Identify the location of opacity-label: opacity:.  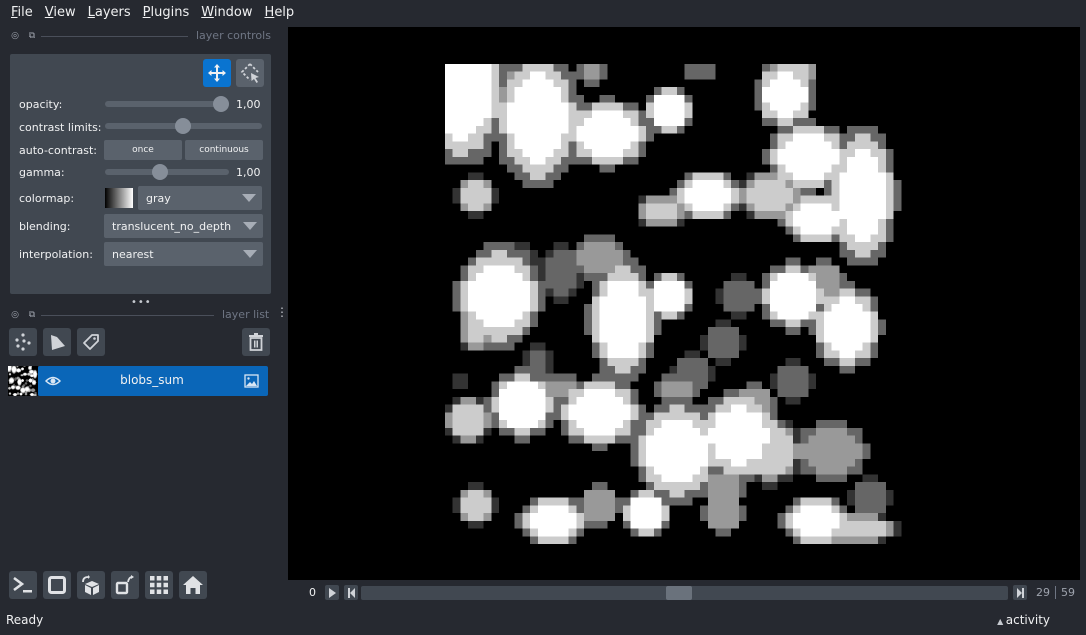
(41, 104).